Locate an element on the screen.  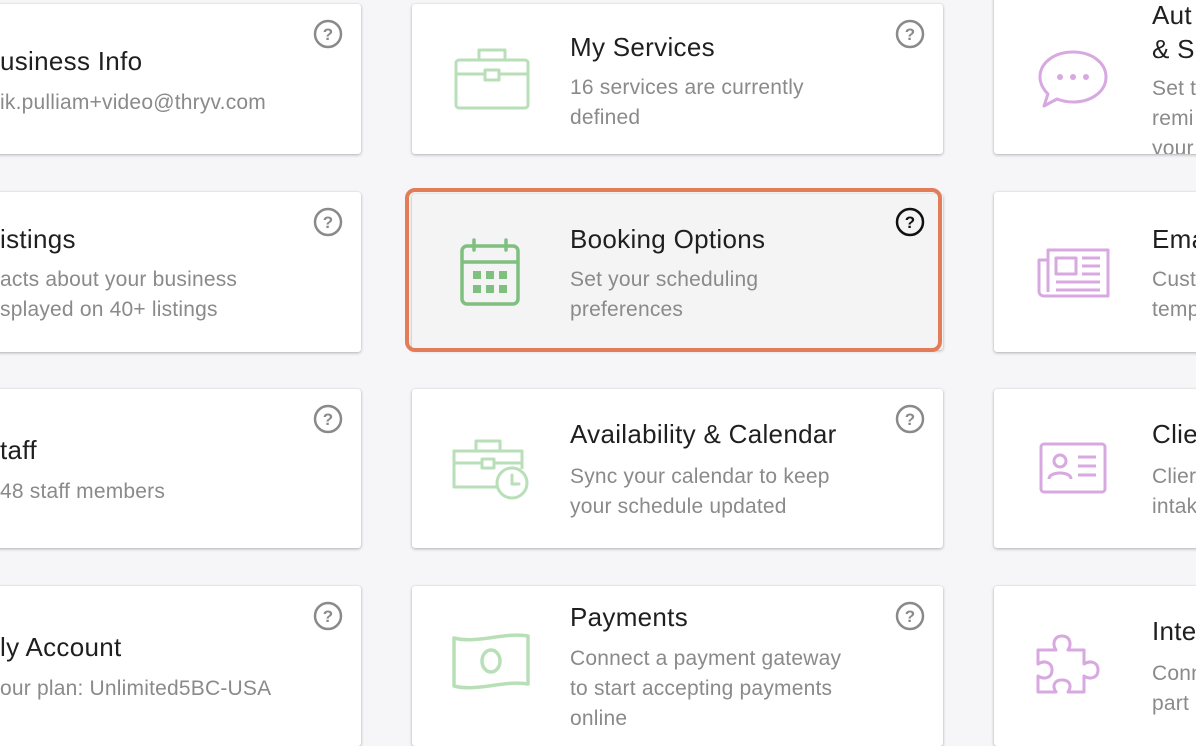
card-description-line-2: intak is located at coordinates (1174, 506).